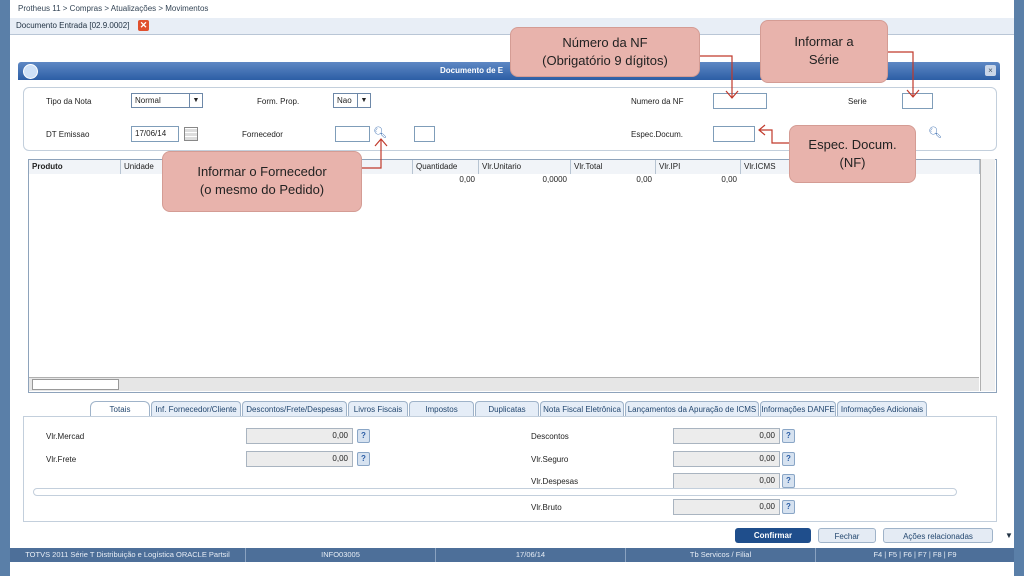 The width and height of the screenshot is (1024, 576). I want to click on callout-fornecedor-line2: (o mesmo do Pedido), so click(262, 189).